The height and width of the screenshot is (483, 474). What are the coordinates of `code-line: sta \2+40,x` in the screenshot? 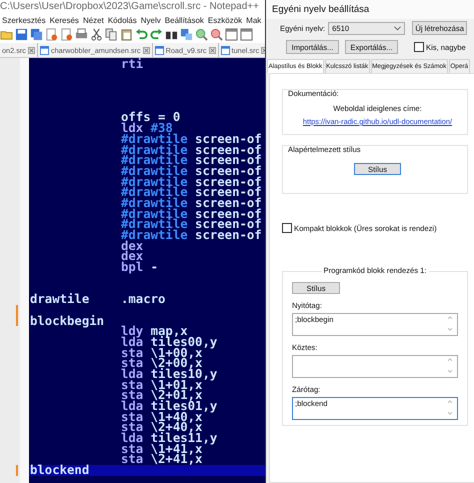 It's located at (161, 428).